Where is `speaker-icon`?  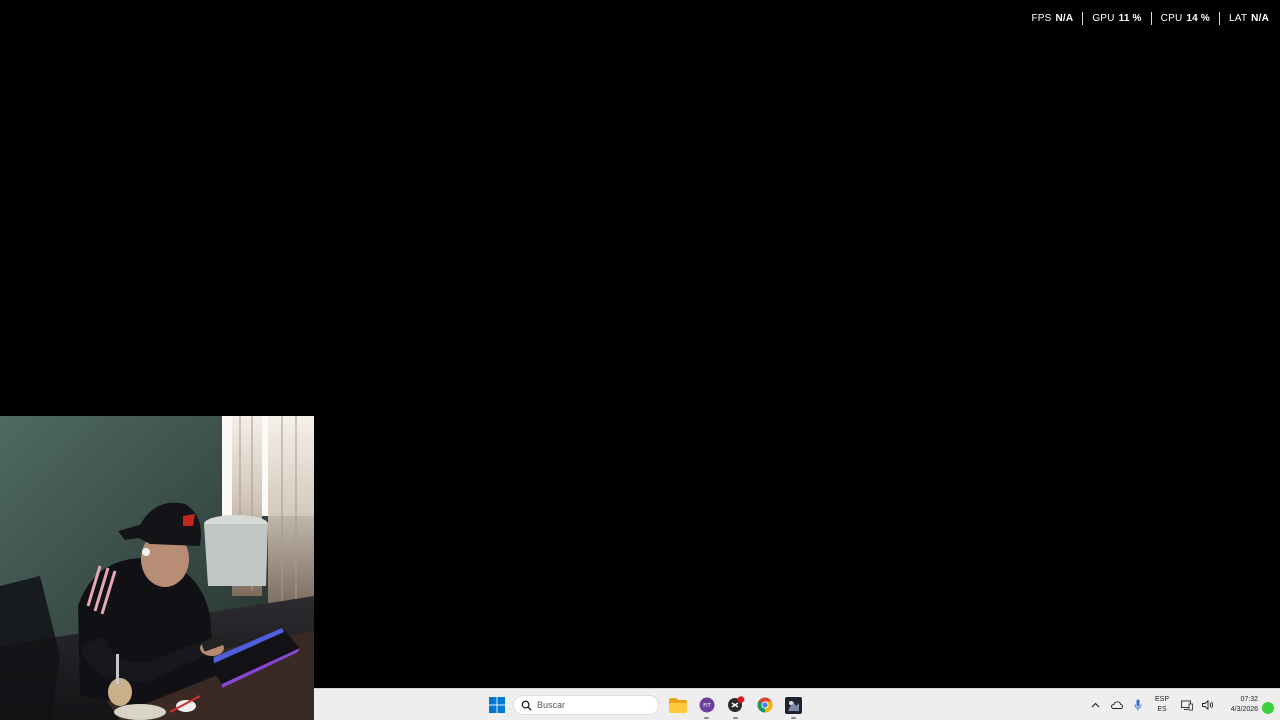
speaker-icon is located at coordinates (1207, 705).